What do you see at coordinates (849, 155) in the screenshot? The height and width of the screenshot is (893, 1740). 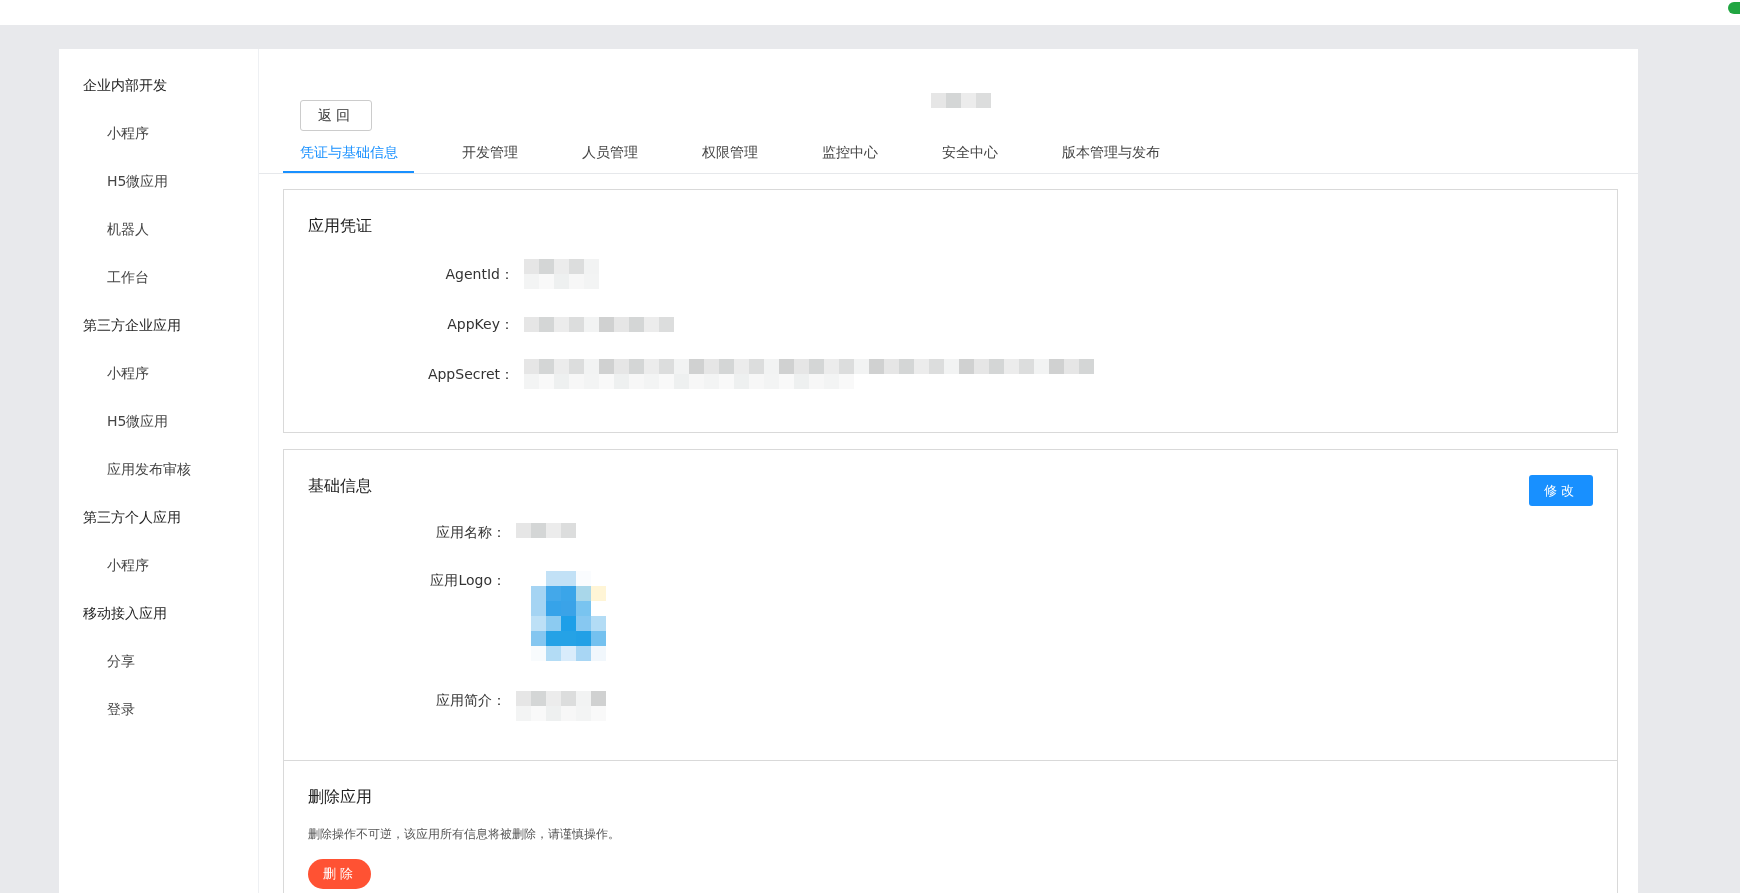 I see `tab: 监控中心` at bounding box center [849, 155].